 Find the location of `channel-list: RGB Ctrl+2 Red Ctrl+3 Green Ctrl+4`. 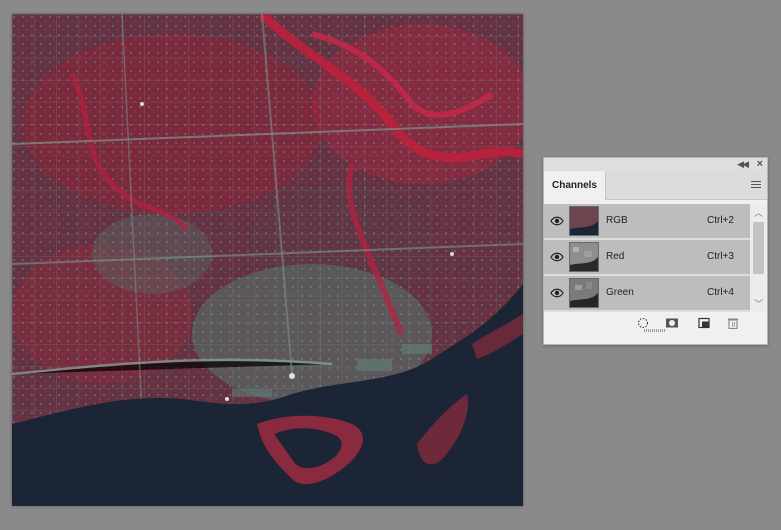

channel-list: RGB Ctrl+2 Red Ctrl+3 Green Ctrl+4 is located at coordinates (647, 258).